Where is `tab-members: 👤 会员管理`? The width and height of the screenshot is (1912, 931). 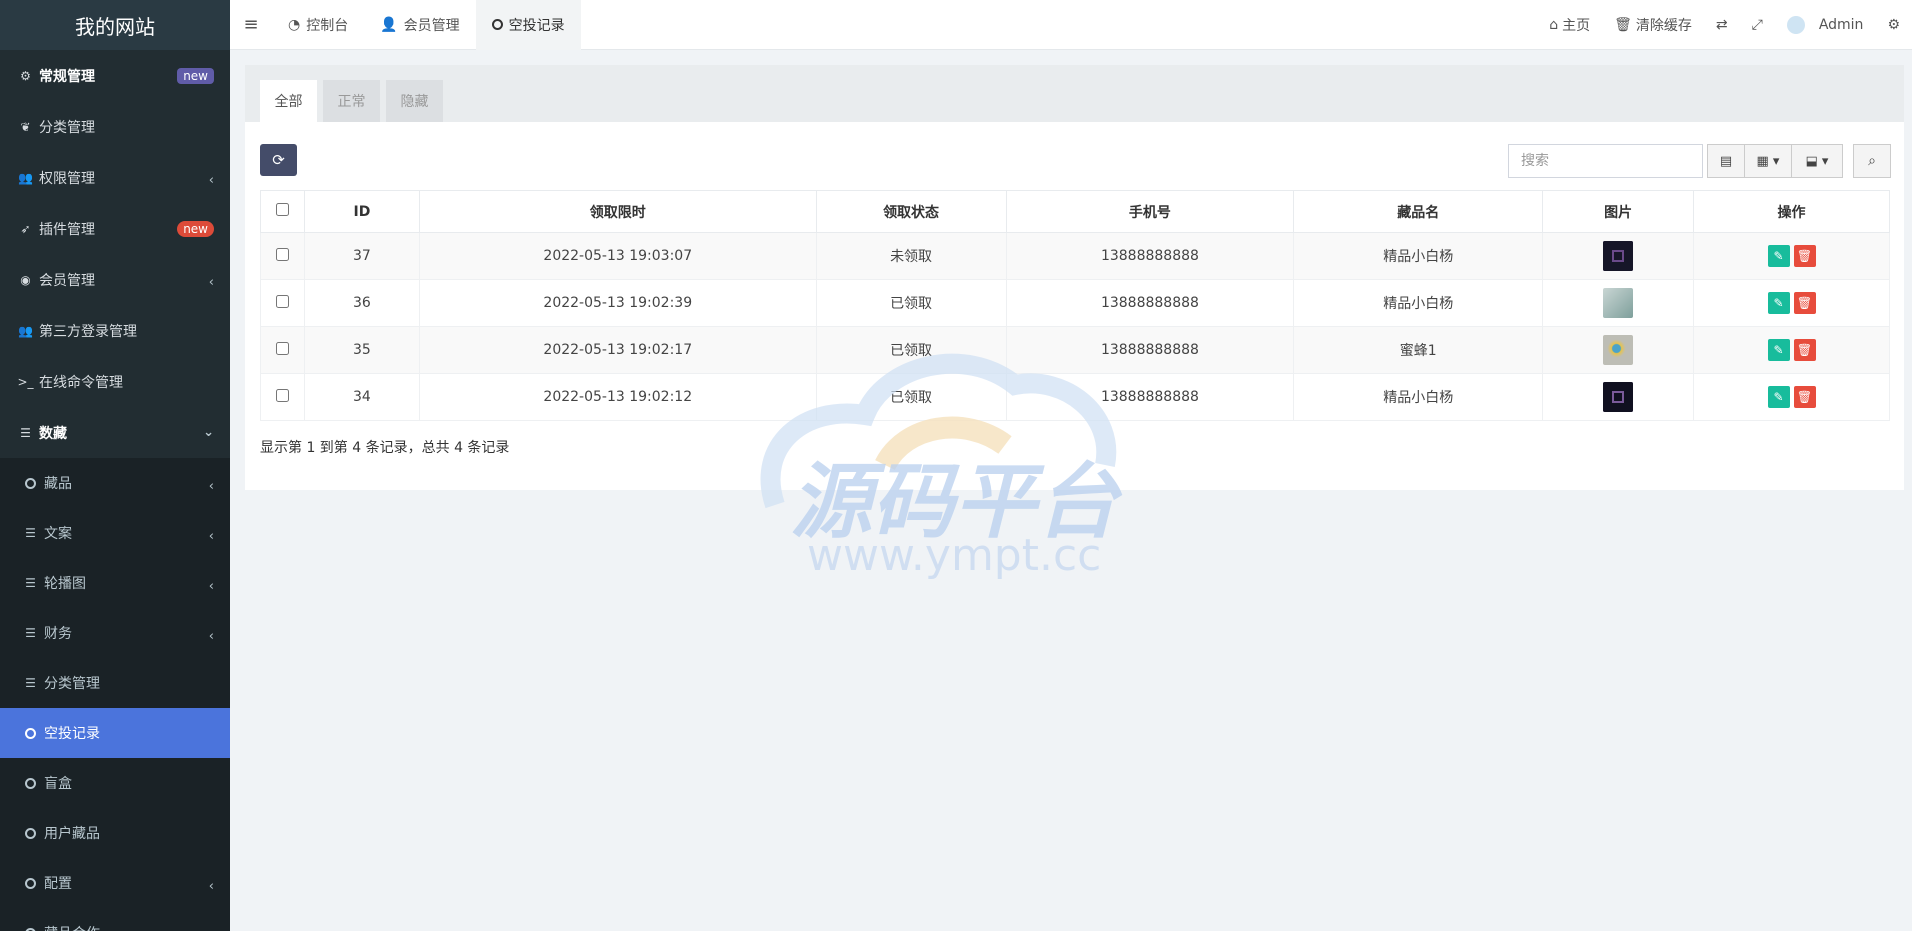
tab-members: 👤 会员管理 is located at coordinates (419, 25).